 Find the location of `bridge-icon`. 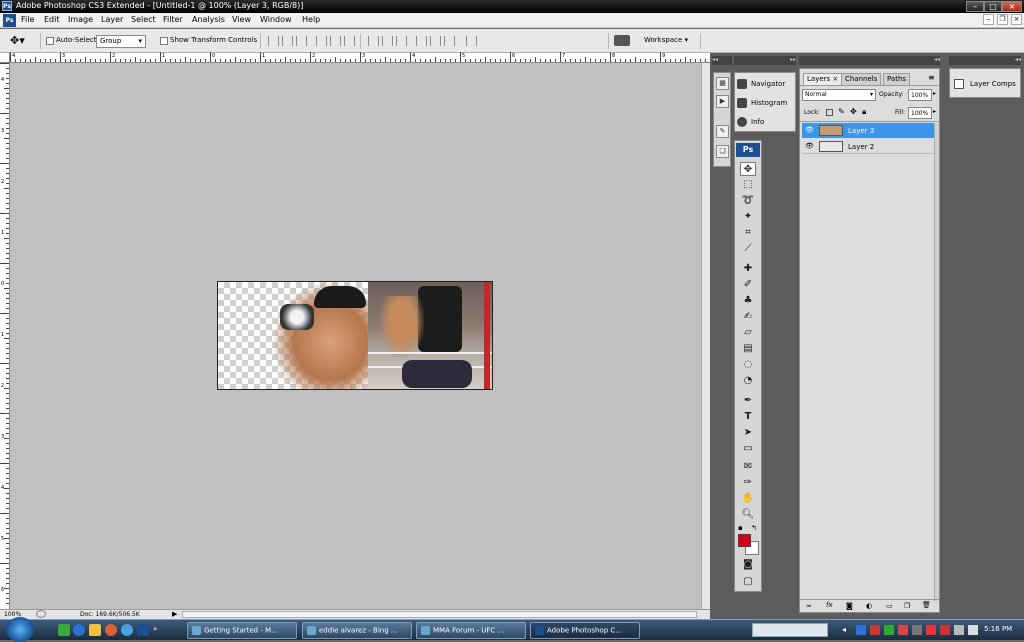

bridge-icon is located at coordinates (622, 40).